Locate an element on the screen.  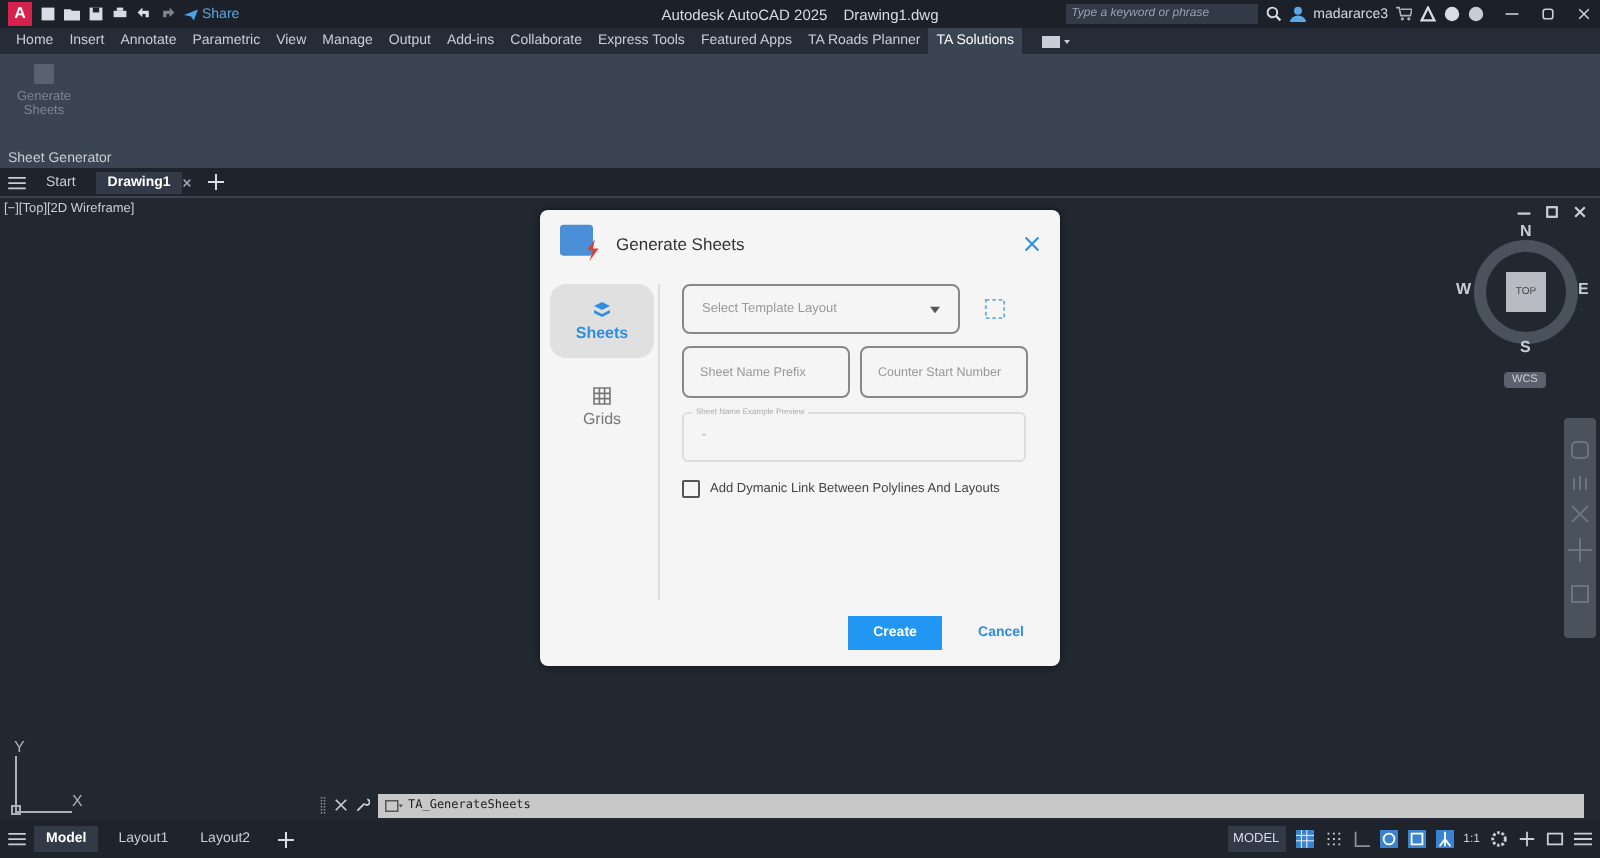
cart-icon is located at coordinates (1404, 14).